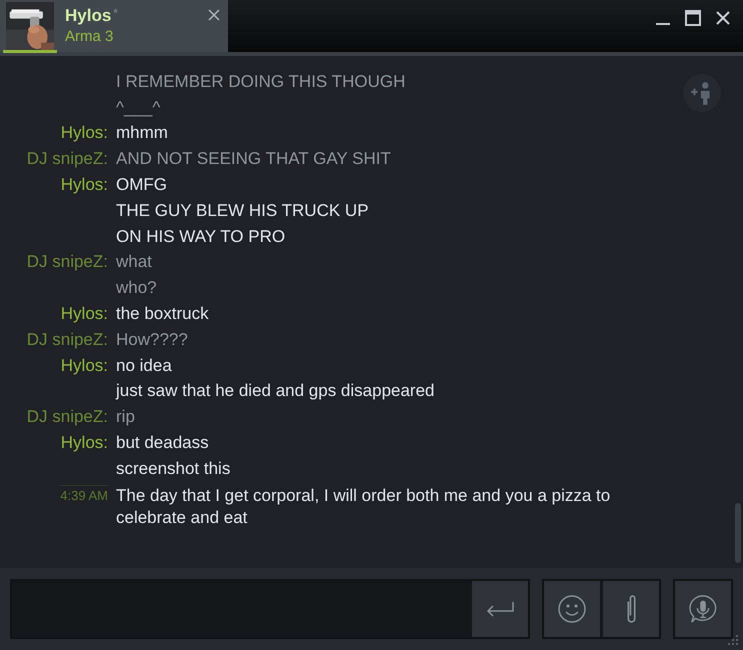 This screenshot has width=743, height=650. Describe the element at coordinates (89, 36) in the screenshot. I see `game-name: Arma 3` at that location.